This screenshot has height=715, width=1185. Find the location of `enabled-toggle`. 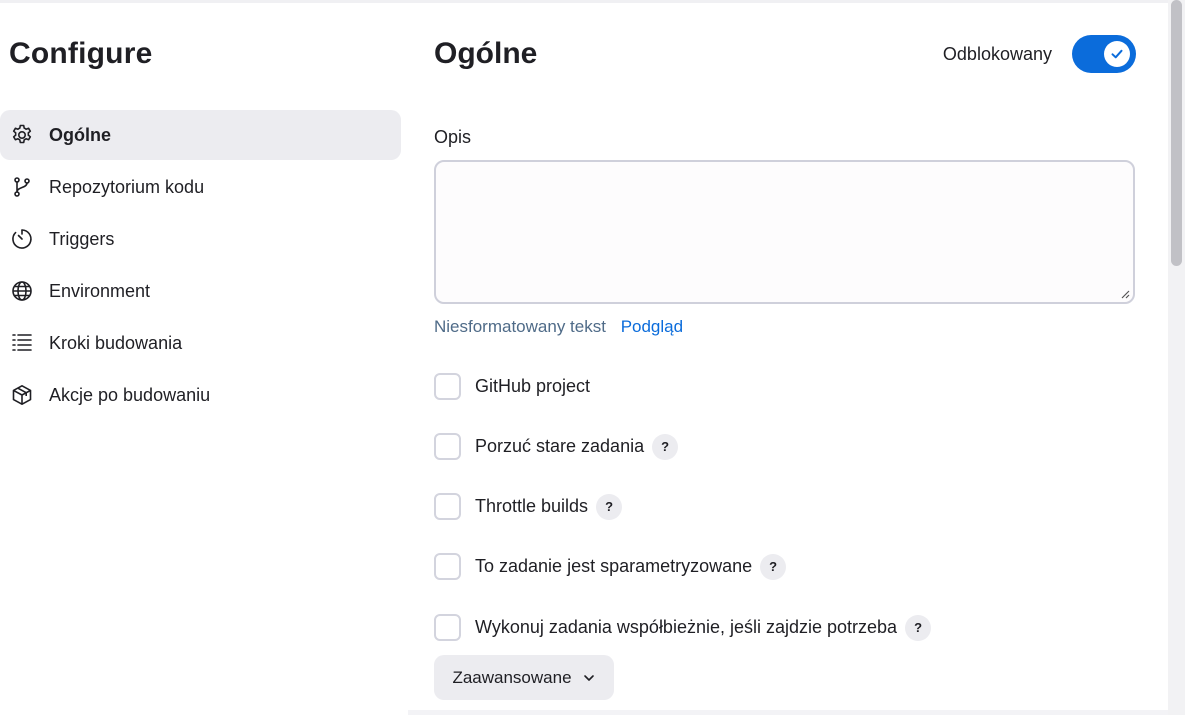

enabled-toggle is located at coordinates (1104, 54).